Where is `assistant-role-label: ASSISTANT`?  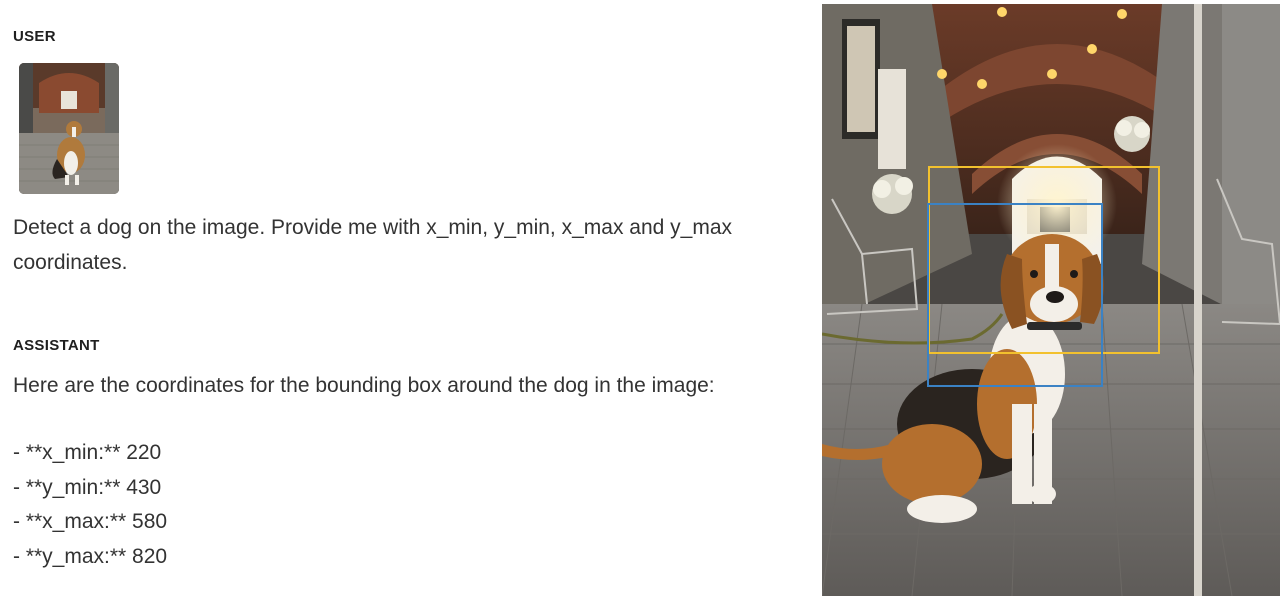 assistant-role-label: ASSISTANT is located at coordinates (56, 345).